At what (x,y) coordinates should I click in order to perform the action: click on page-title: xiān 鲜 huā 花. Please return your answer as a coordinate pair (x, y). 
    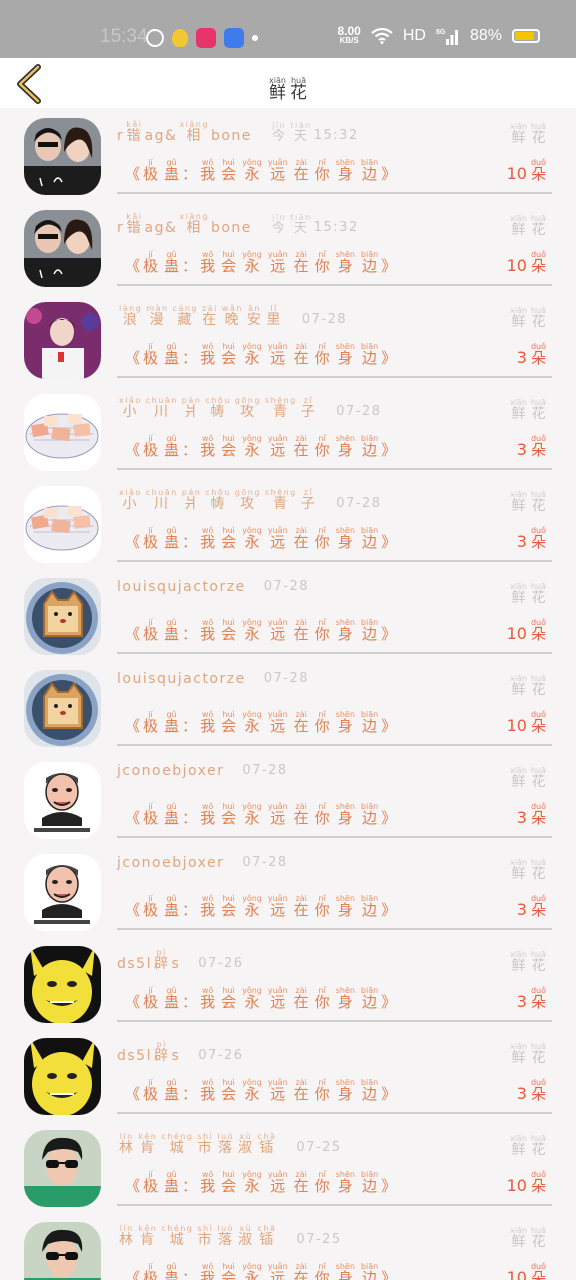
    Looking at the image, I should click on (288, 89).